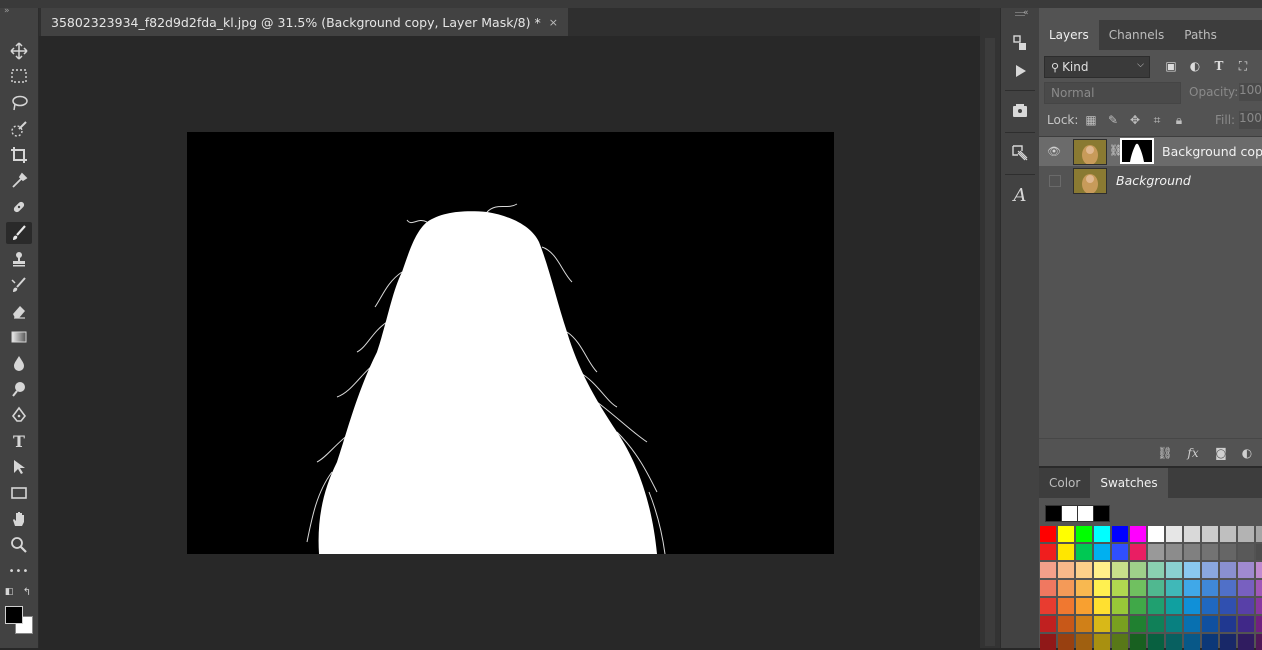 The image size is (1262, 650). I want to click on lock-transparent-icon: ▦, so click(1091, 120).